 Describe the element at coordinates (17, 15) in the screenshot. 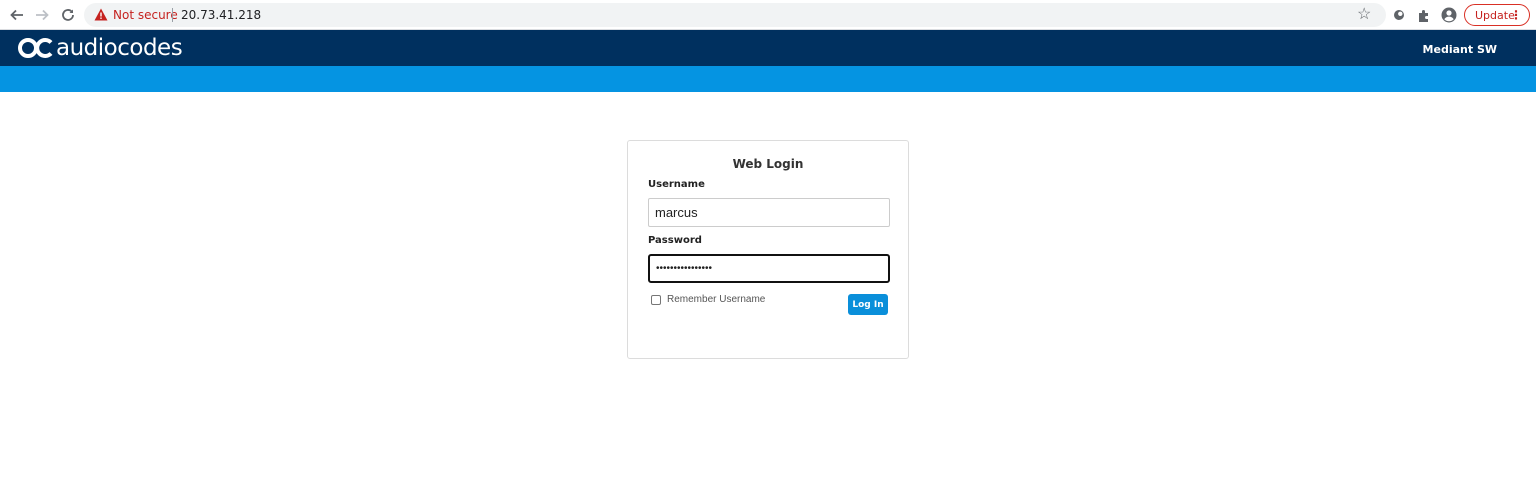

I see `back-arrow-icon` at that location.